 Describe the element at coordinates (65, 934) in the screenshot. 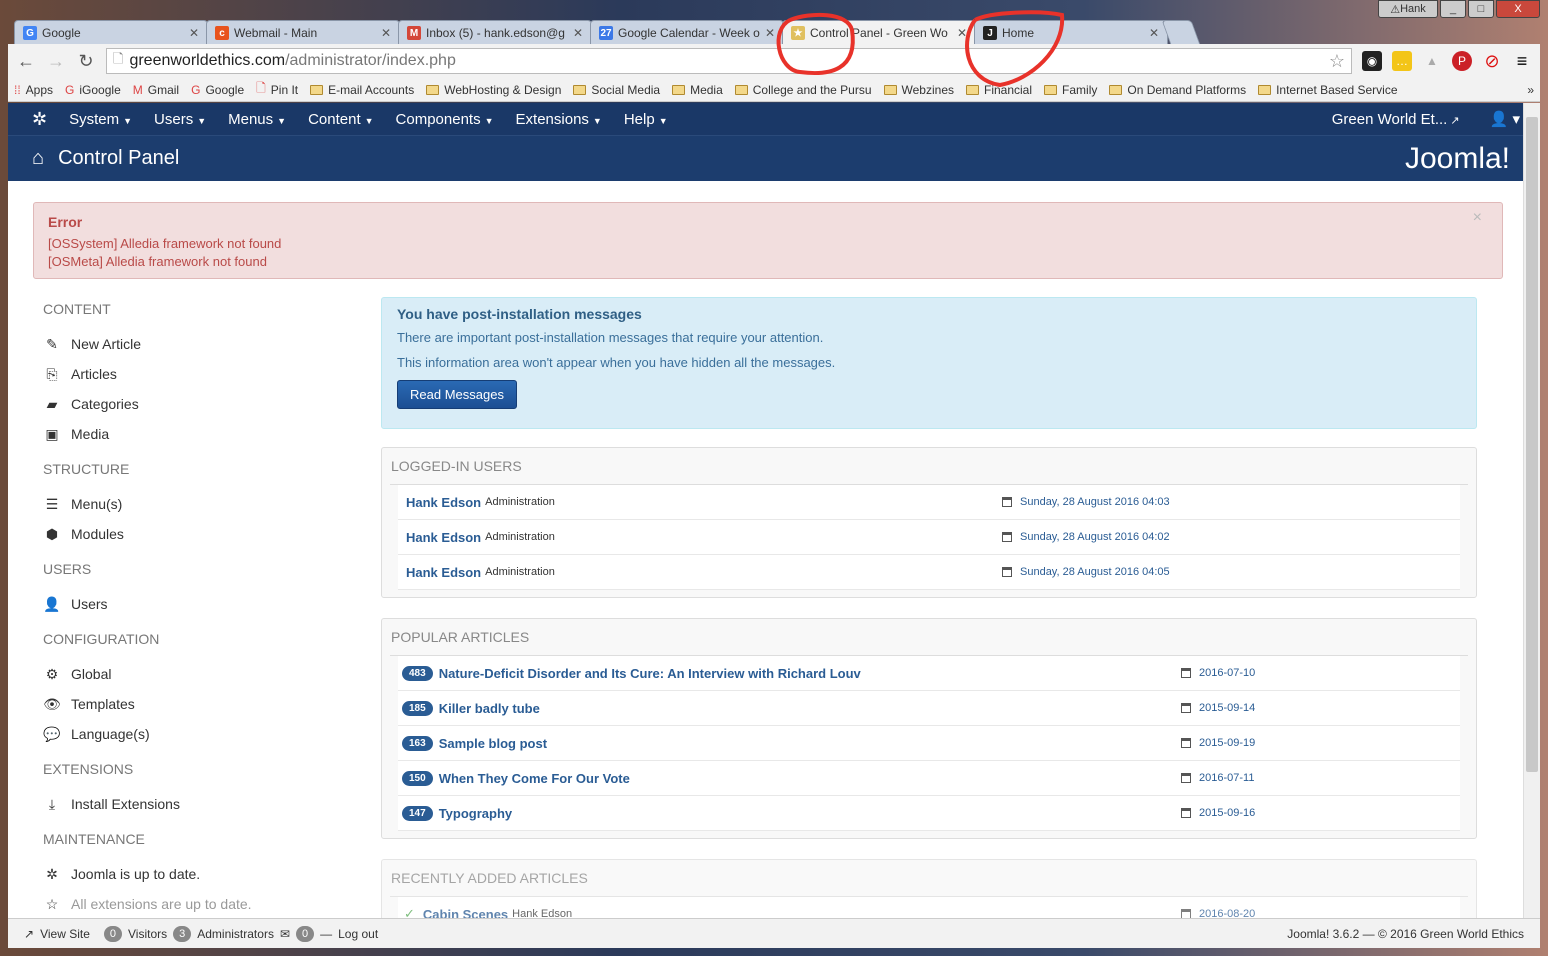

I see `view-site-link: View Site` at that location.